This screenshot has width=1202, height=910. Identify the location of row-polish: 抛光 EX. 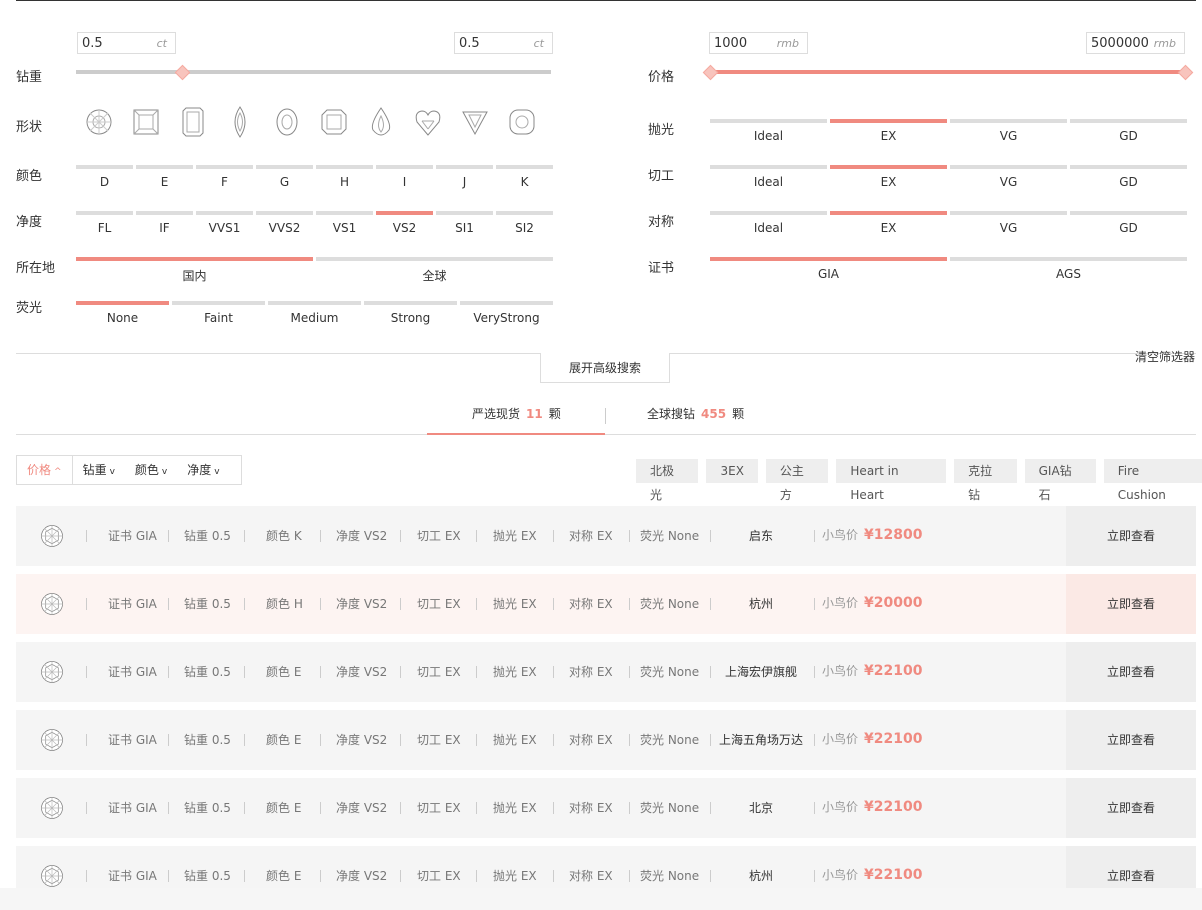
(515, 671).